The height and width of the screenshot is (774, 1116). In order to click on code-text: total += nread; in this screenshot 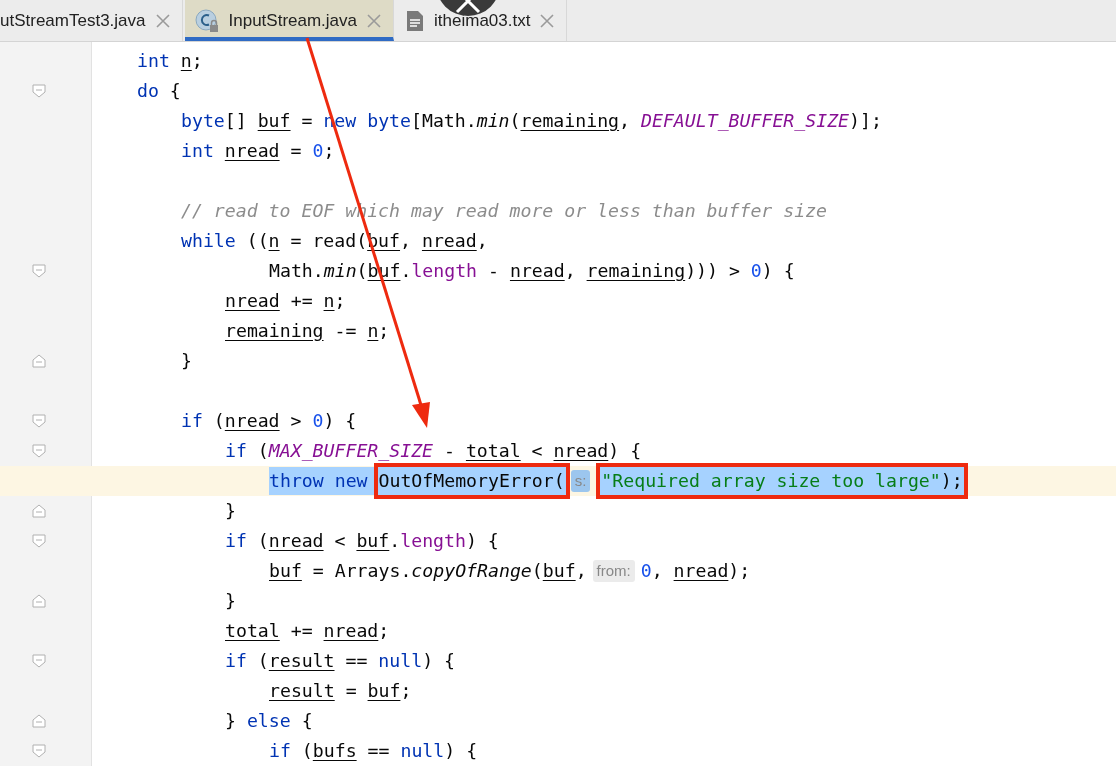, I will do `click(307, 631)`.